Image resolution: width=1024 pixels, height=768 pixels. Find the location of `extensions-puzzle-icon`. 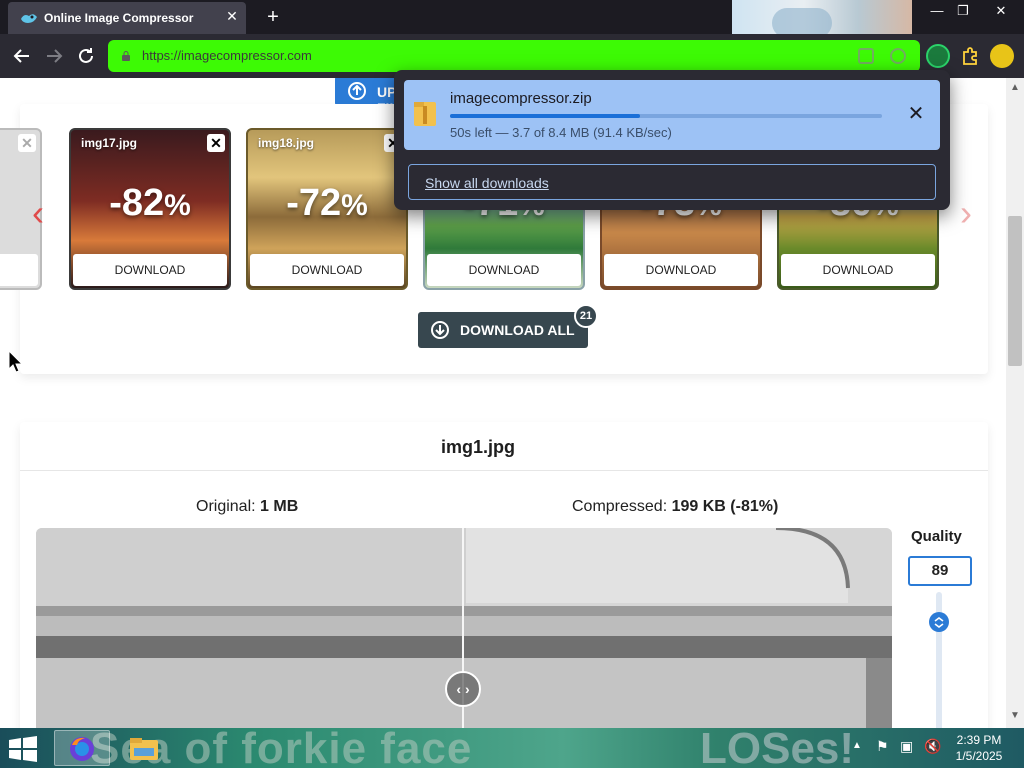

extensions-puzzle-icon is located at coordinates (970, 56).